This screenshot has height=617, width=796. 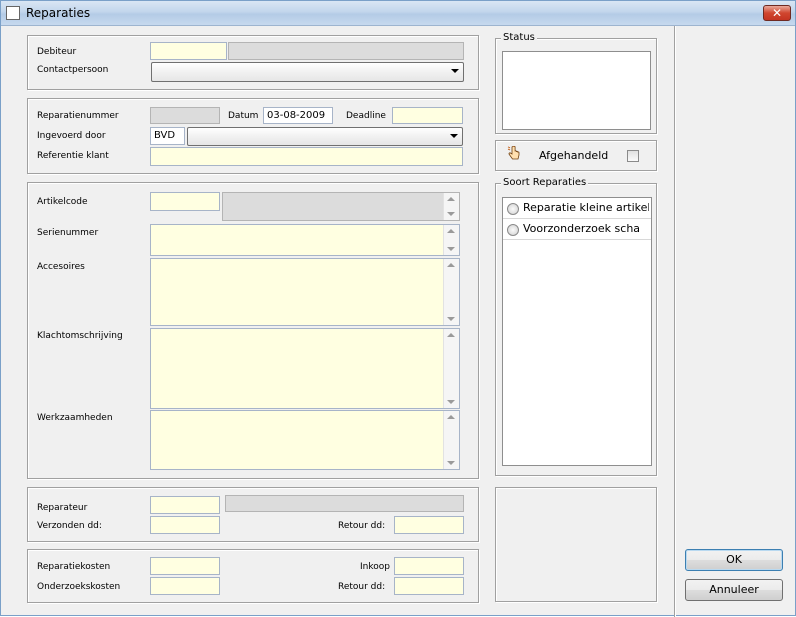 I want to click on klachtomschrijving-label: Klachtomschrijving, so click(x=80, y=336).